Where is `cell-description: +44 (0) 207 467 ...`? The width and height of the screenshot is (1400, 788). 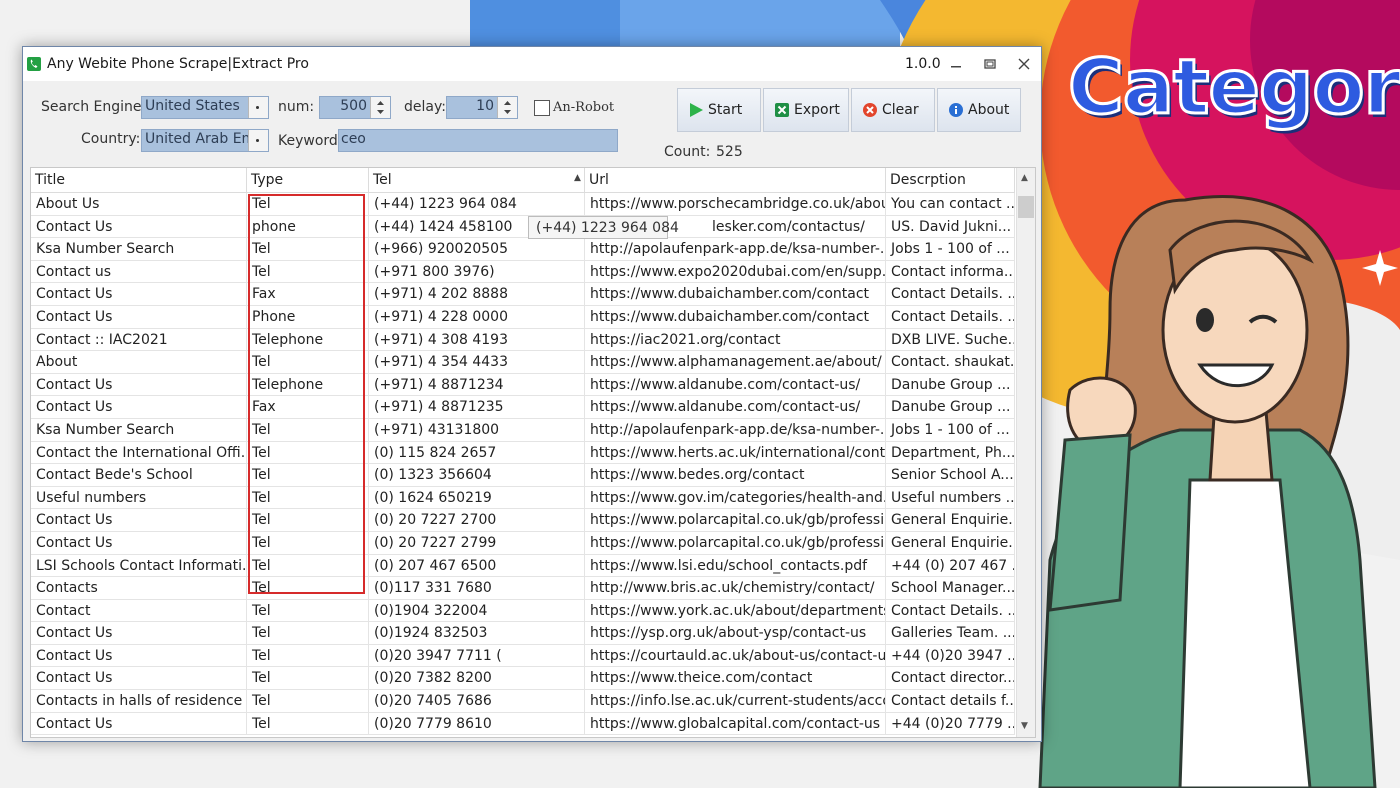
cell-description: +44 (0) 207 467 ... is located at coordinates (950, 565).